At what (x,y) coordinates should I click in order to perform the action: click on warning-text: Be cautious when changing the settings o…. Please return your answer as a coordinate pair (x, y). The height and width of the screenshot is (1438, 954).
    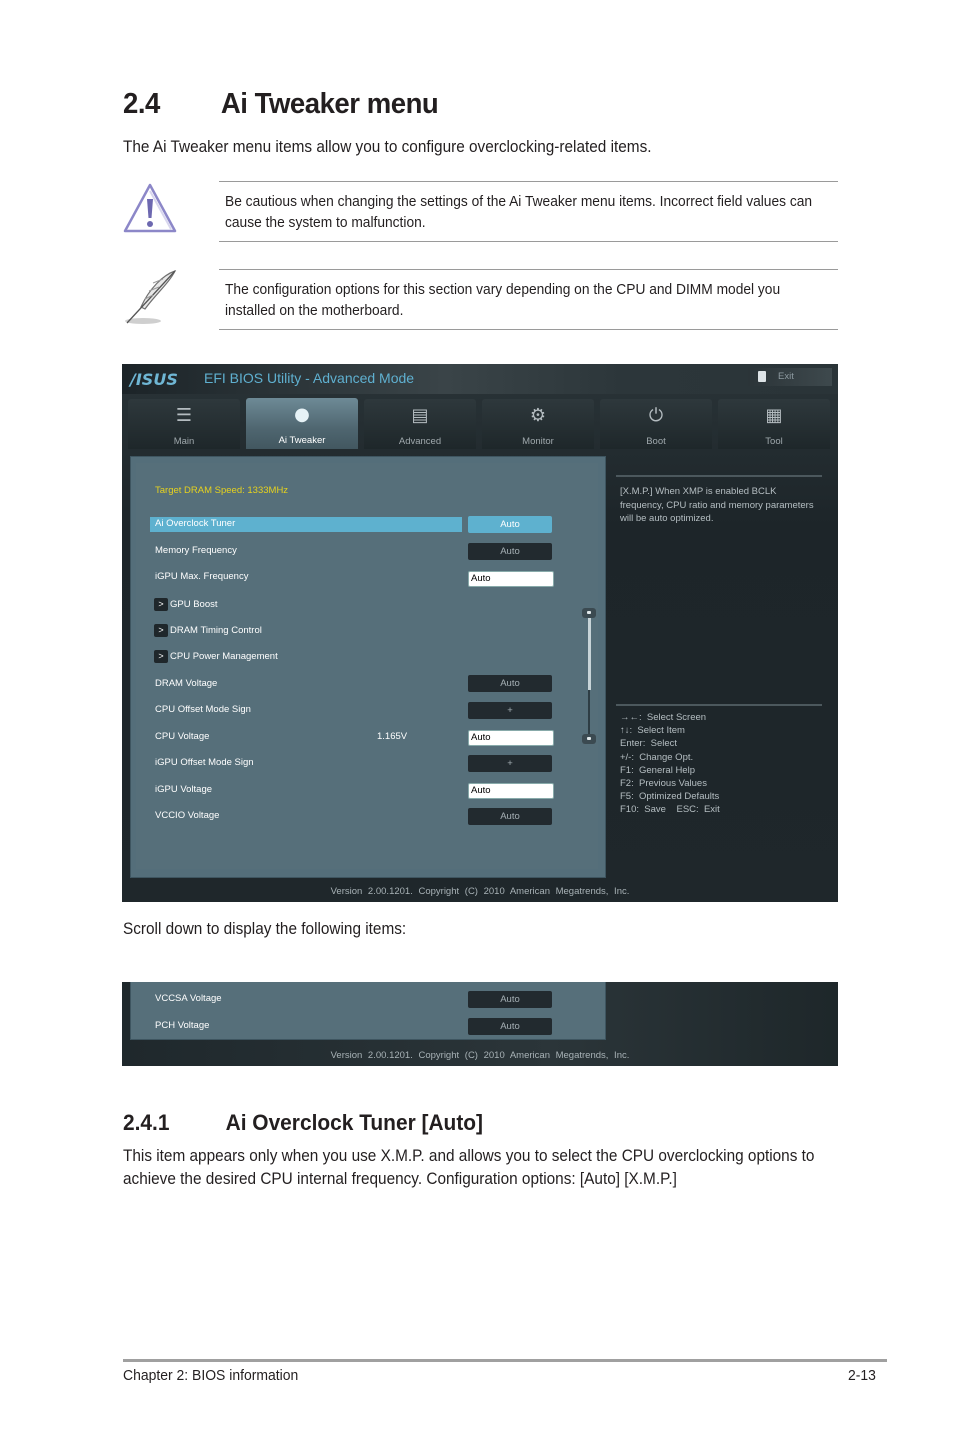
    Looking at the image, I should click on (519, 212).